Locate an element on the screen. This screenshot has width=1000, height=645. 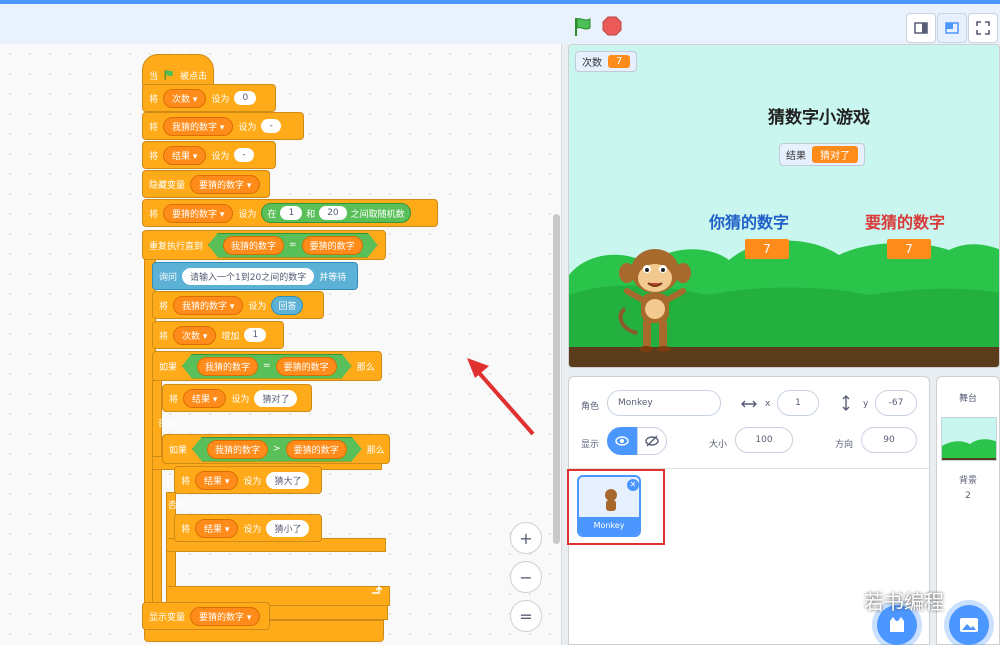
count-monitor: 次数 7 is located at coordinates (606, 61).